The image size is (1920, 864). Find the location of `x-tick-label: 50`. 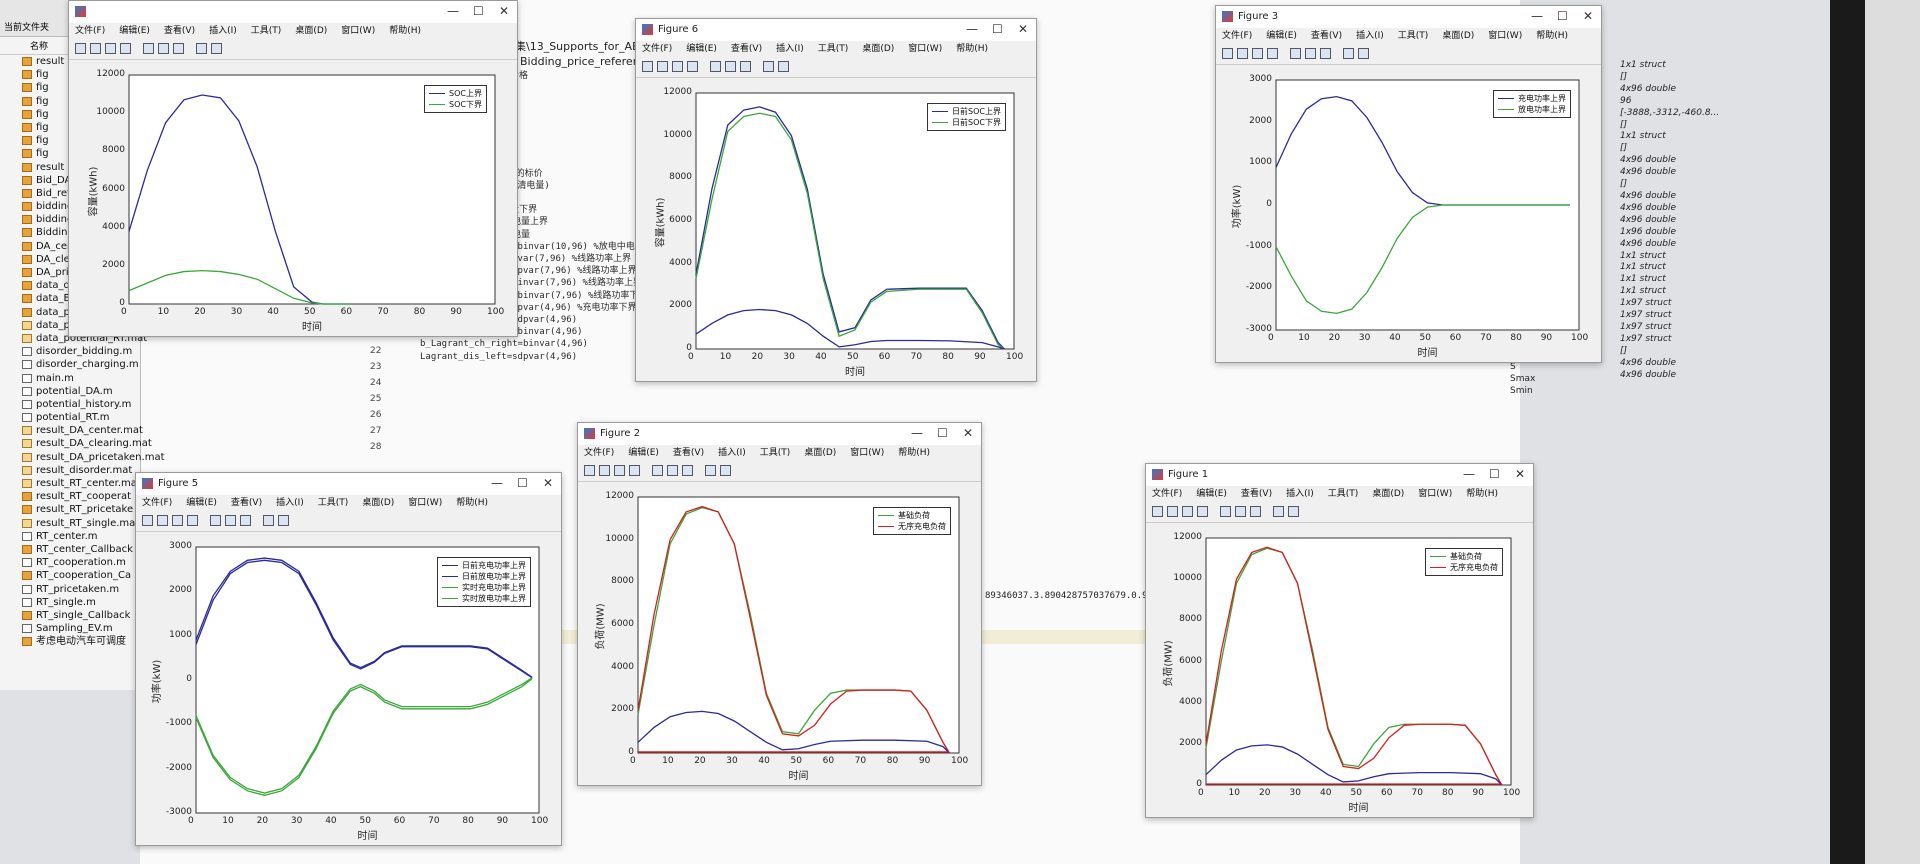

x-tick-label: 50 is located at coordinates (1425, 338).